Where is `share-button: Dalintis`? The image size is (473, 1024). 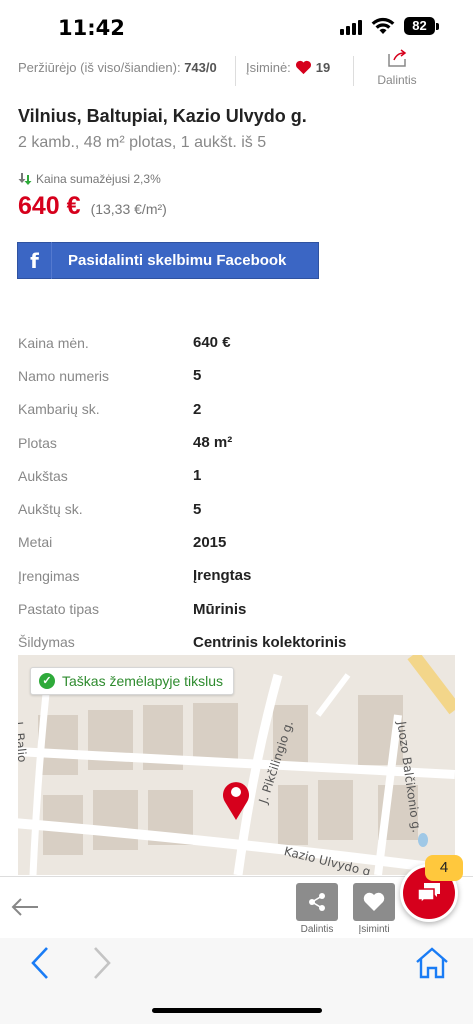 share-button: Dalintis is located at coordinates (397, 67).